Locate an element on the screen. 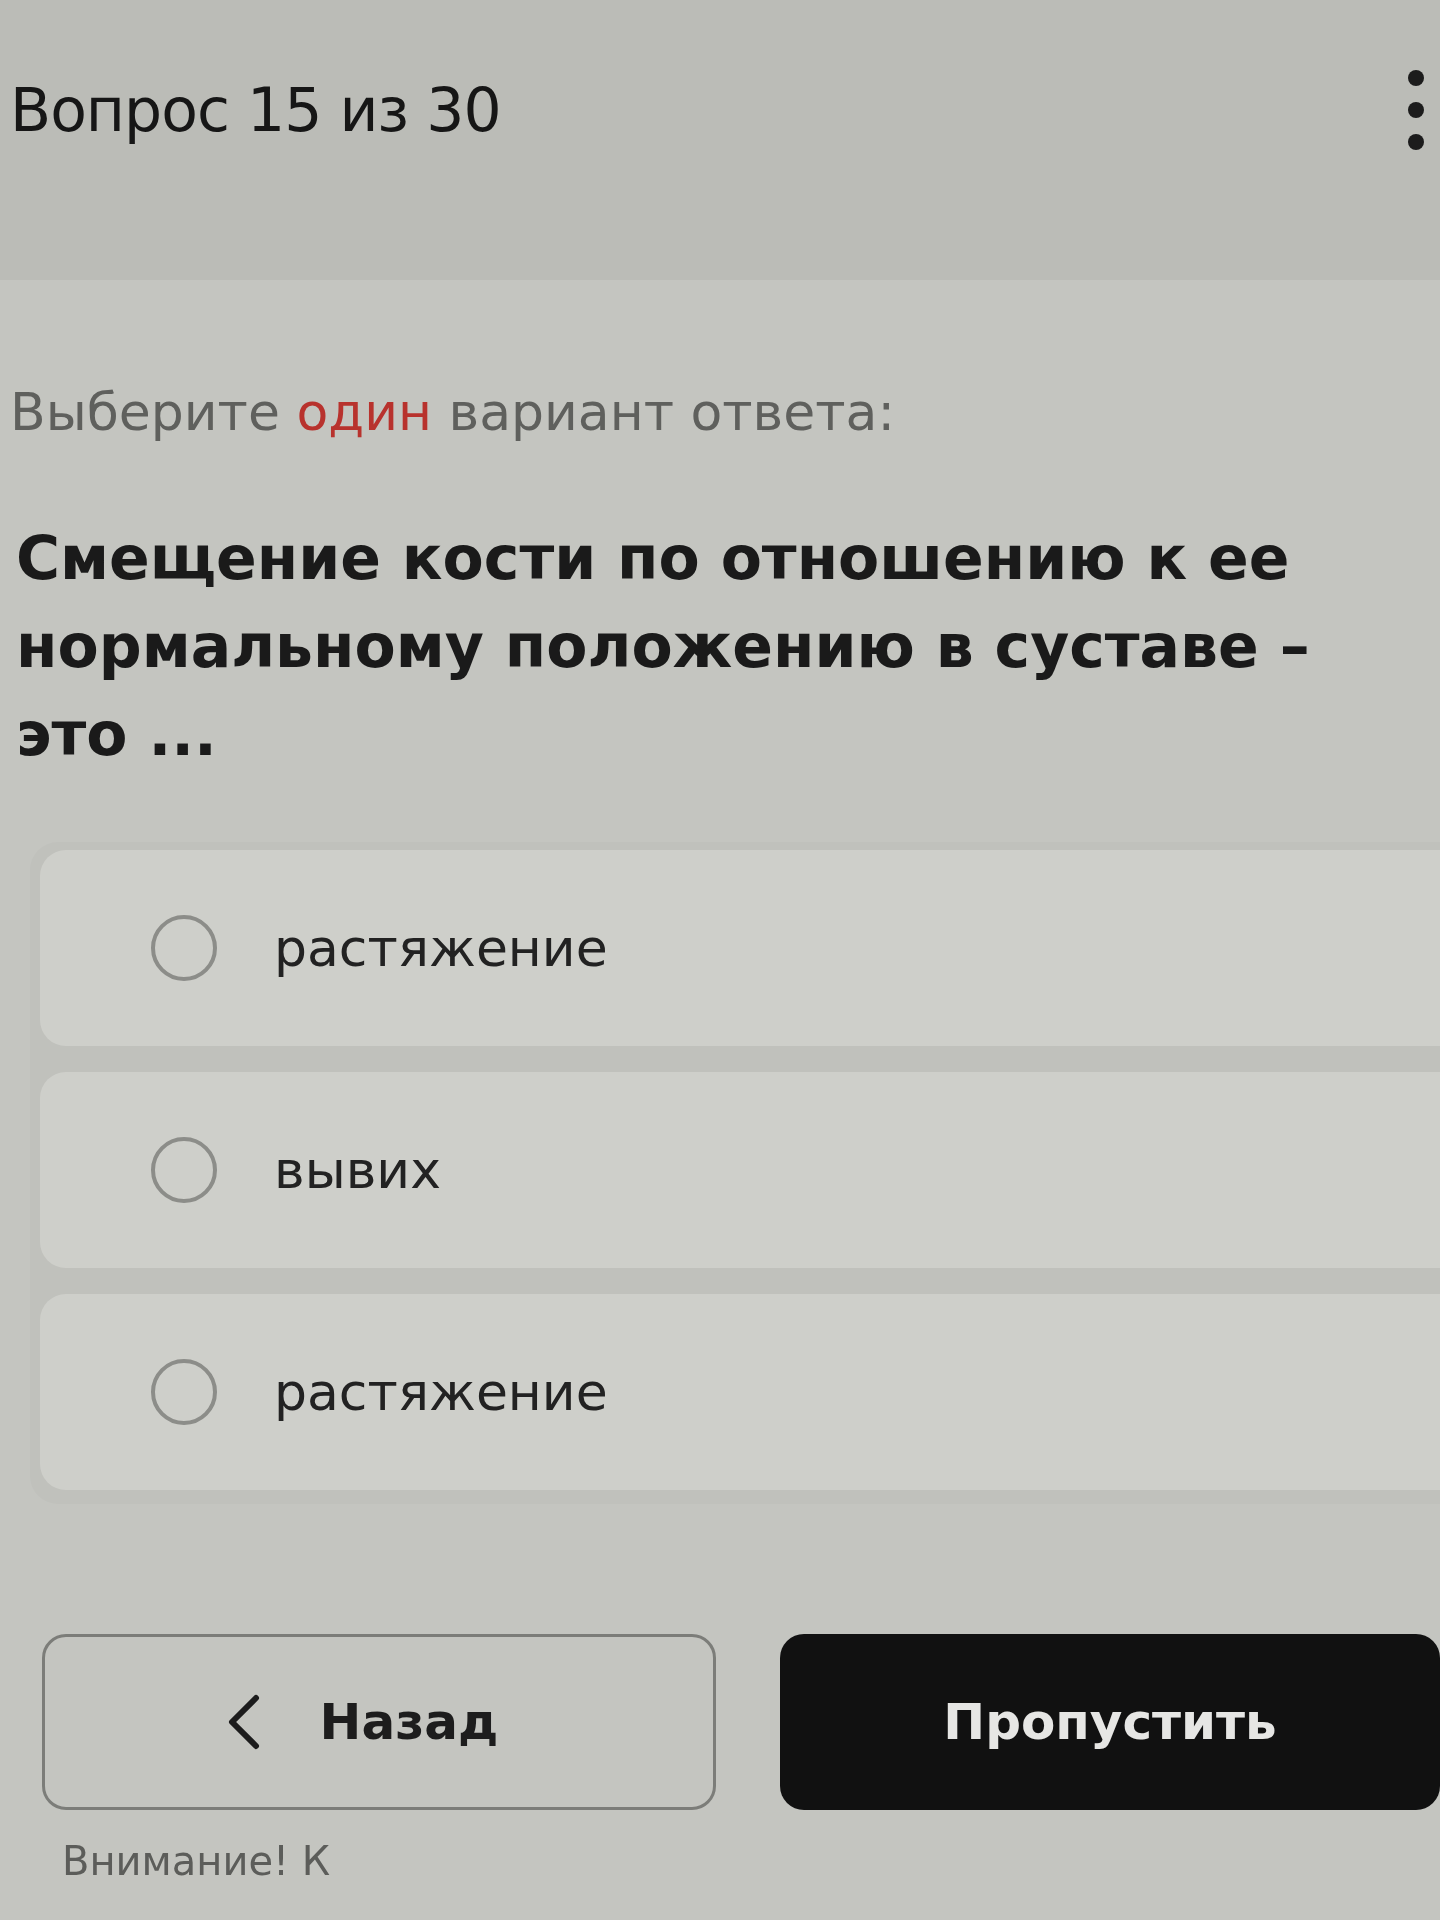 The height and width of the screenshot is (1920, 1440). instruction-text: Выберите один вариант ответа: is located at coordinates (453, 412).